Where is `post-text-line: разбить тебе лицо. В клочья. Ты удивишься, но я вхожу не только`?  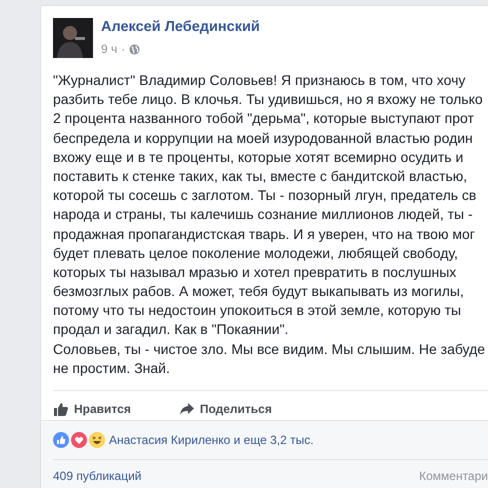
post-text-line: разбить тебе лицо. В клочья. Ты удивишься, но я вхожу не только is located at coordinates (268, 100).